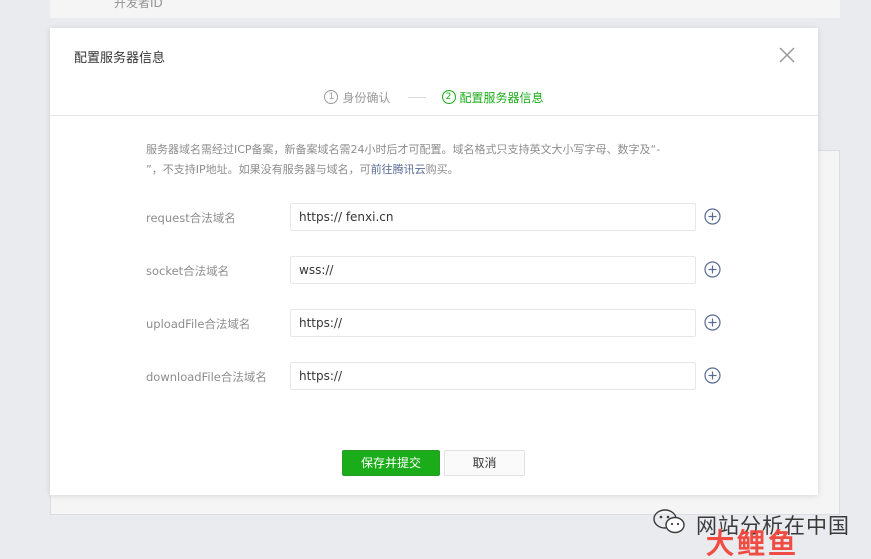 This screenshot has height=559, width=871. I want to click on request-domain-row: request合法域名, so click(446, 217).